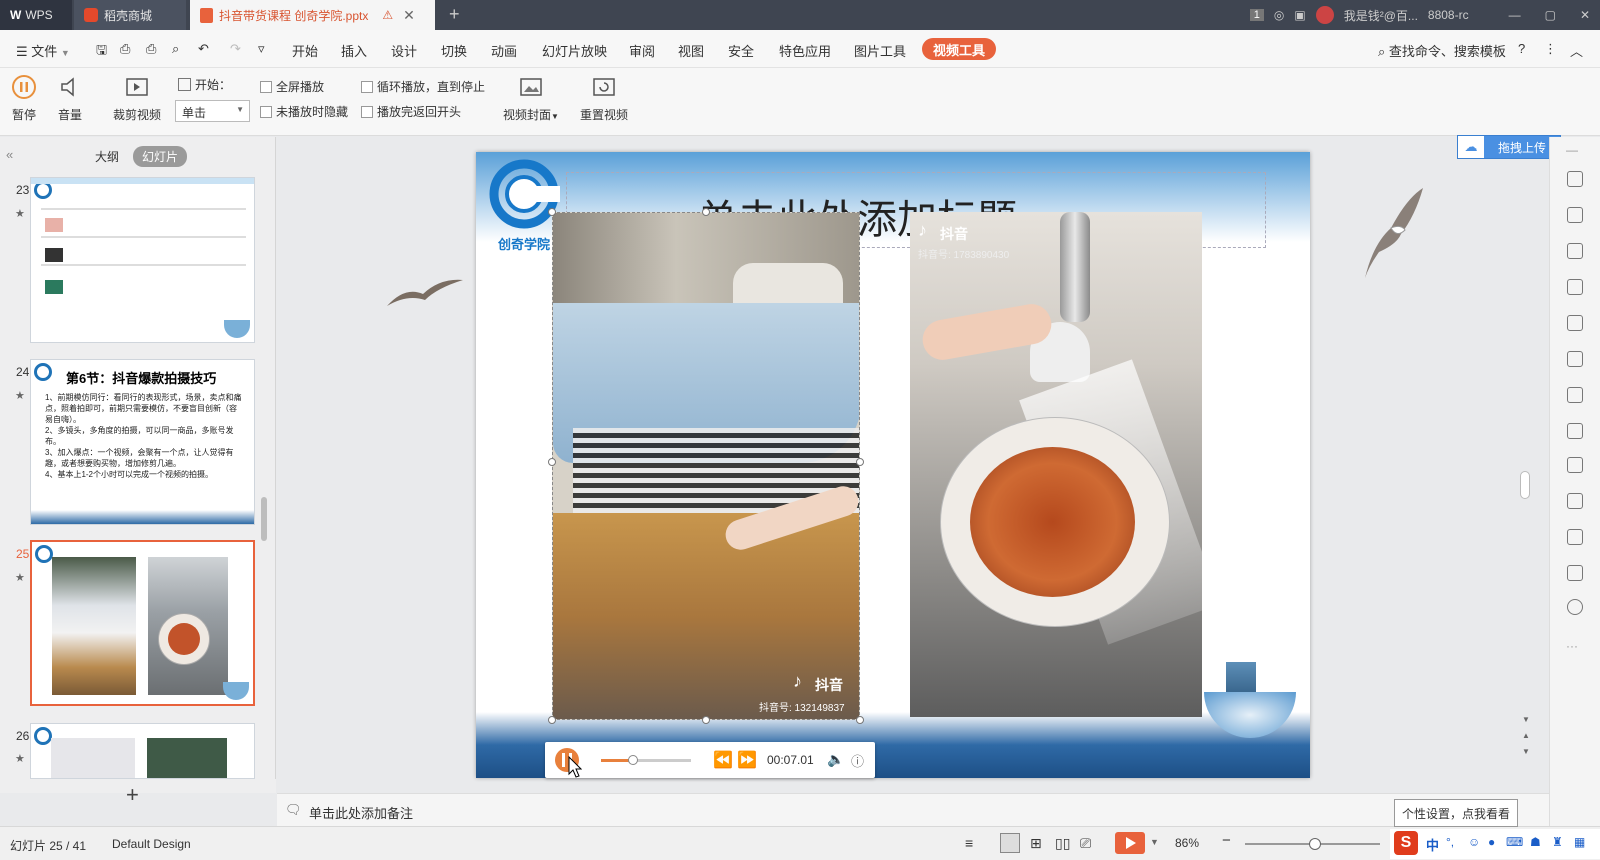  What do you see at coordinates (1572, 646) in the screenshot?
I see `more-icon: ···` at bounding box center [1572, 646].